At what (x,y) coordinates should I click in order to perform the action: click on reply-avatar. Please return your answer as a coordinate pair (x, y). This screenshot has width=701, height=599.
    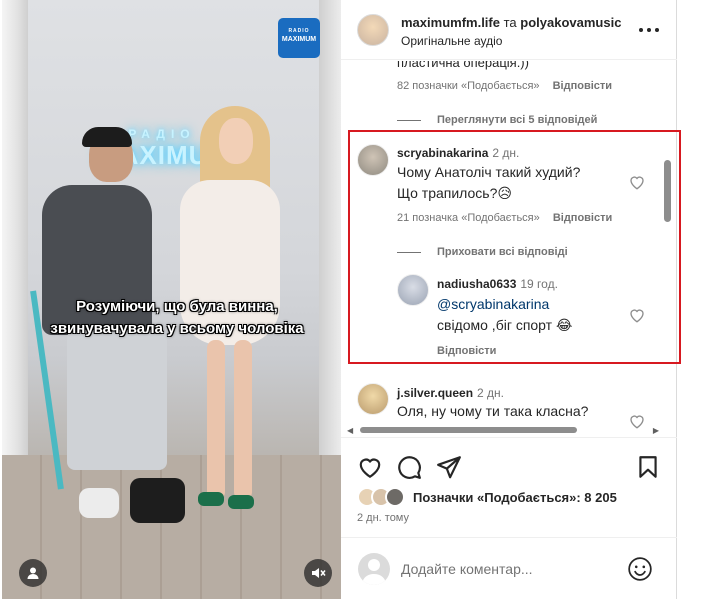
    Looking at the image, I should click on (413, 290).